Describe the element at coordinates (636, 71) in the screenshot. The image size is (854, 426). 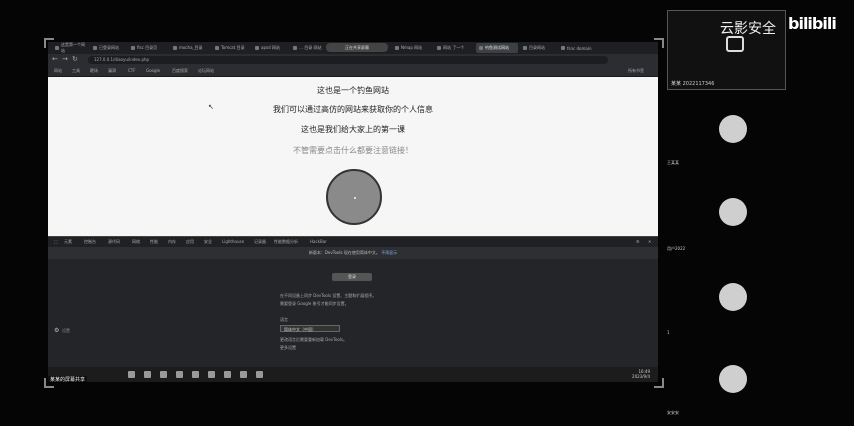
I see `all-bookmarks: 所有书签` at that location.